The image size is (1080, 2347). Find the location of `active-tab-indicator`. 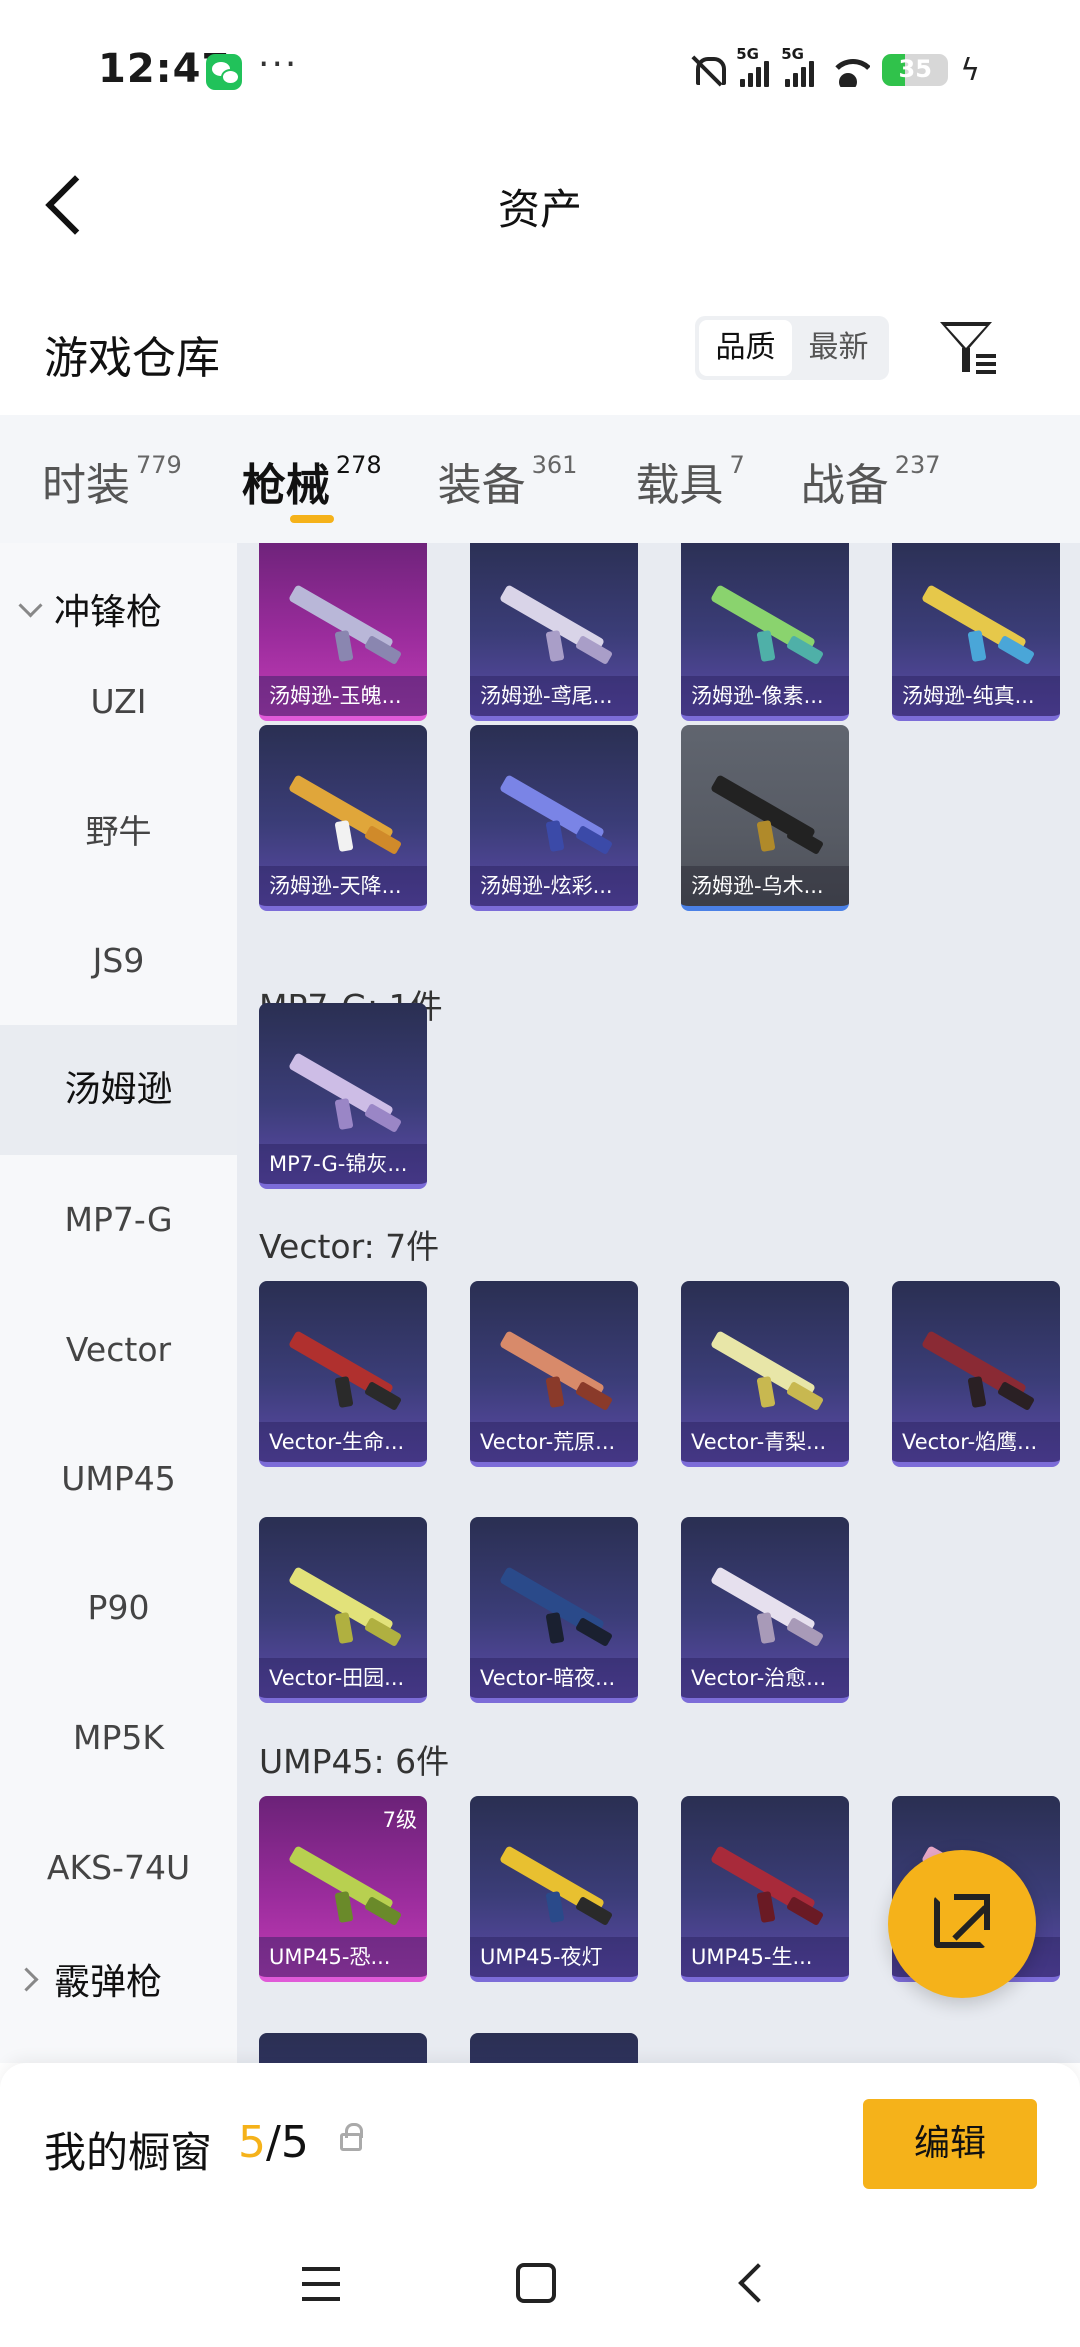

active-tab-indicator is located at coordinates (311, 519).